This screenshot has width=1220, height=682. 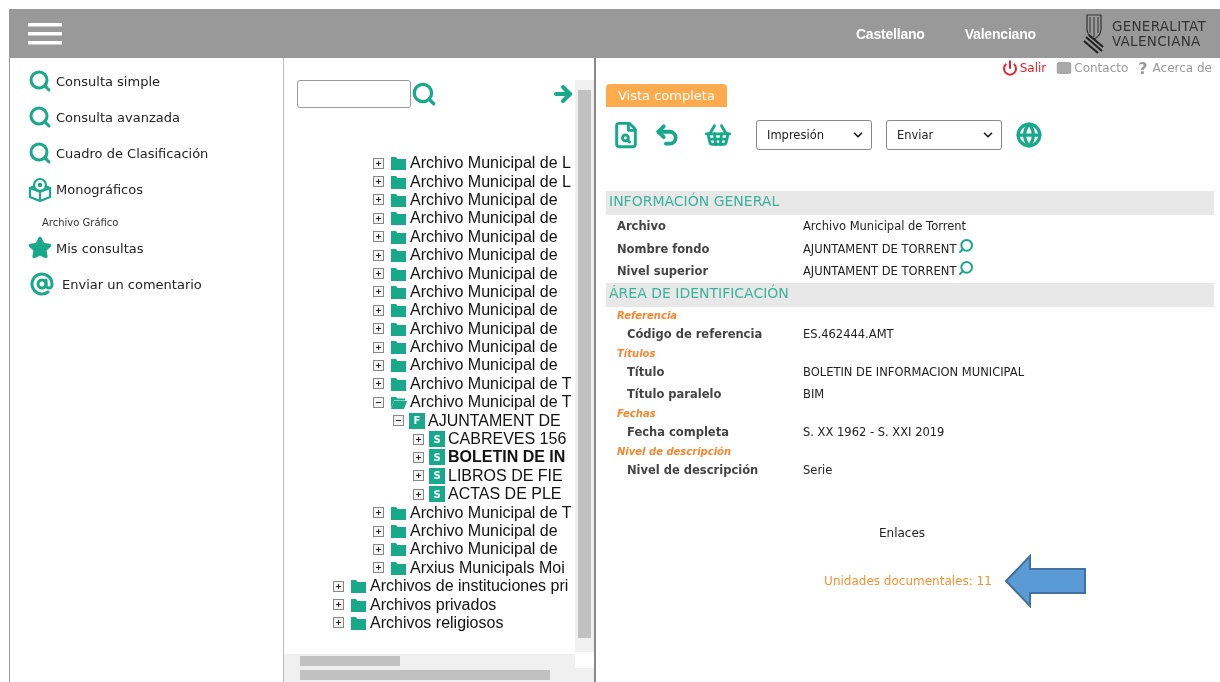 What do you see at coordinates (437, 622) in the screenshot?
I see `tree-item: Archivos religiosos` at bounding box center [437, 622].